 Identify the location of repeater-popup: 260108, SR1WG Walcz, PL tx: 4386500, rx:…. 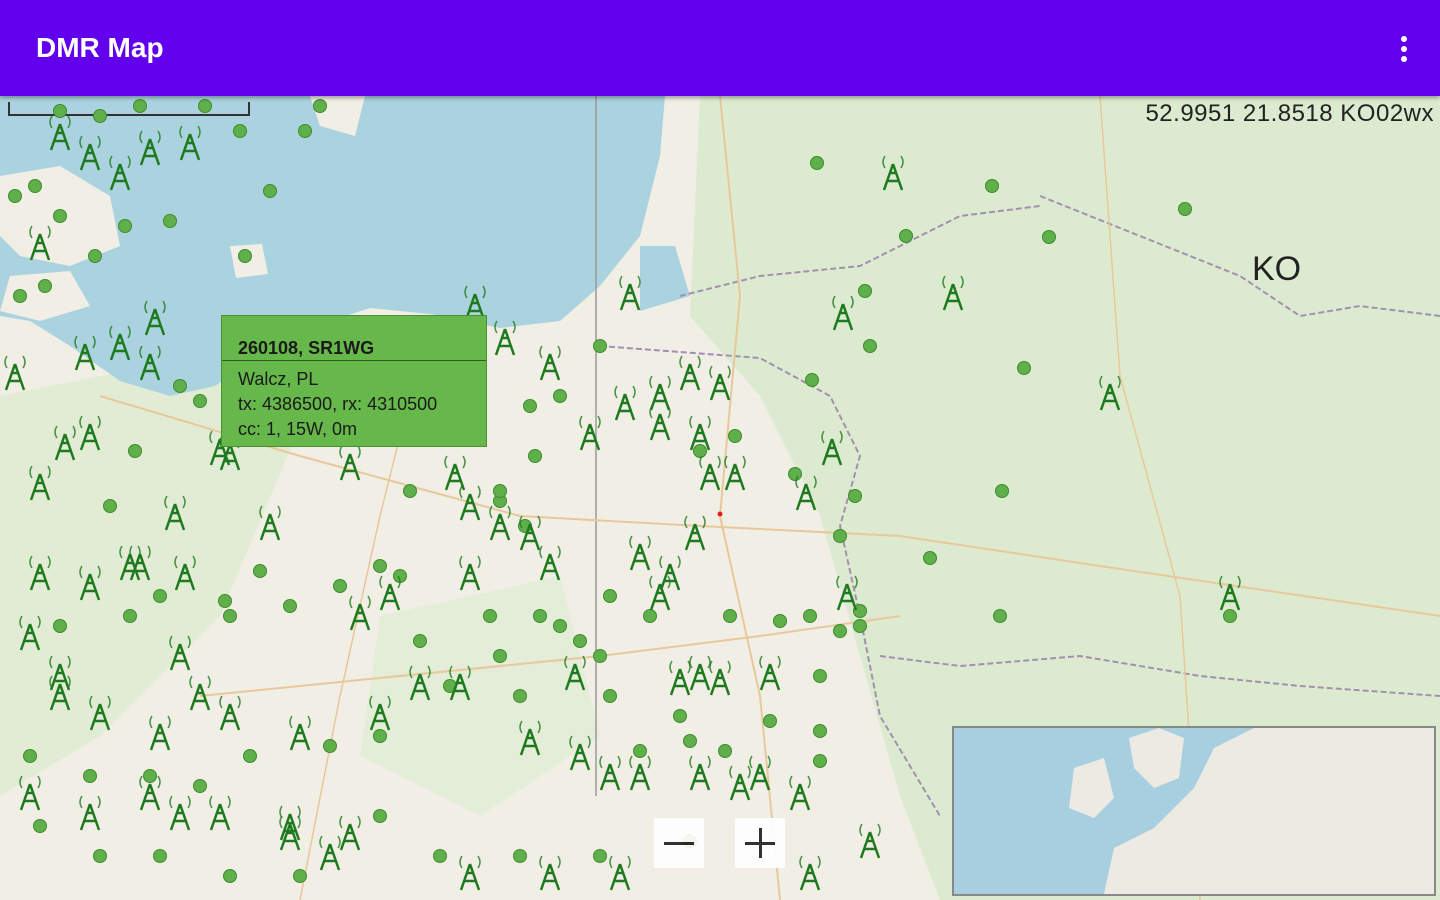
(354, 381).